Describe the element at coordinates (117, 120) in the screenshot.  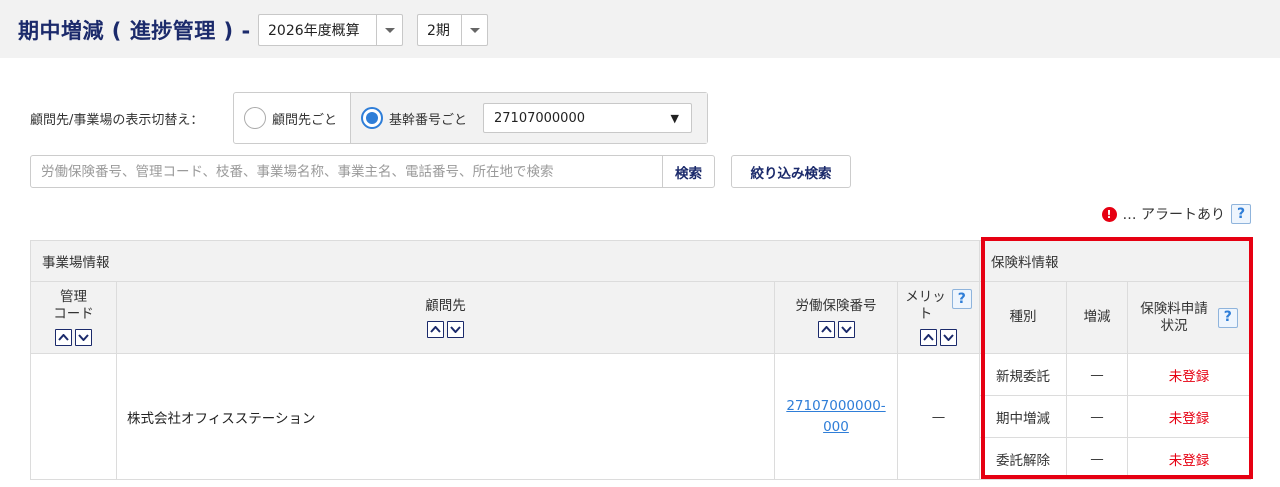
I see `display-switch-label: 顧問先/事業場の表示切替え：` at that location.